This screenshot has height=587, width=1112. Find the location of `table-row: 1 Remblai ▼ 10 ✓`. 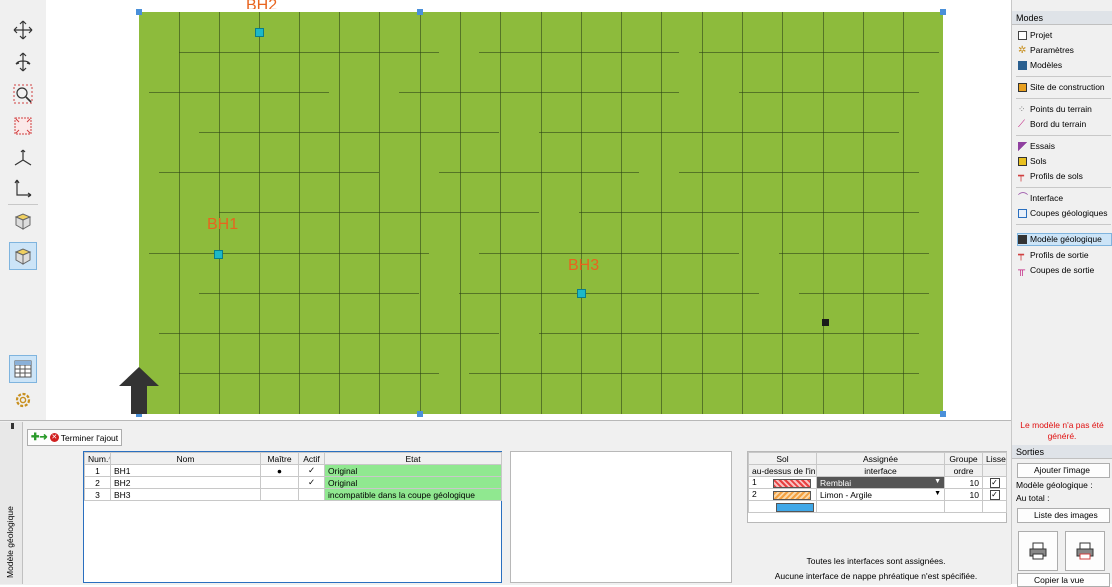

table-row: 1 Remblai ▼ 10 ✓ is located at coordinates (877, 482).